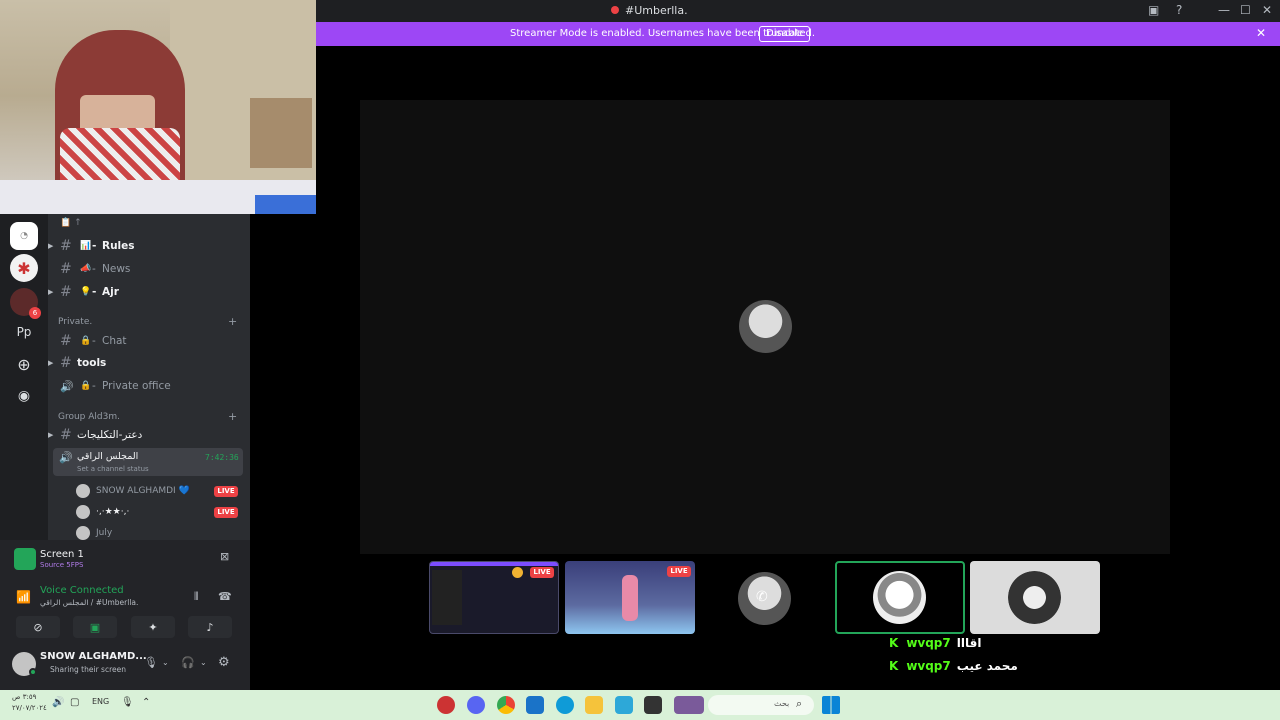 The height and width of the screenshot is (720, 1280). I want to click on dm-home-icon: ◔, so click(24, 236).